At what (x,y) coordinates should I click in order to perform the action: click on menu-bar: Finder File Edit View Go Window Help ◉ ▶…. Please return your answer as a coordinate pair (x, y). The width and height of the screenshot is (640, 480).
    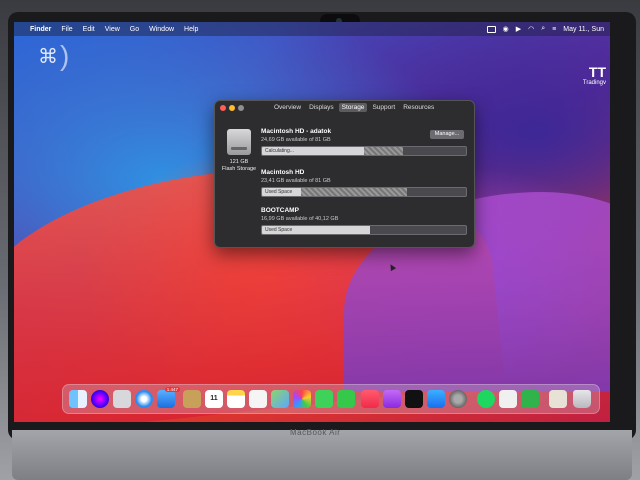
    Looking at the image, I should click on (312, 29).